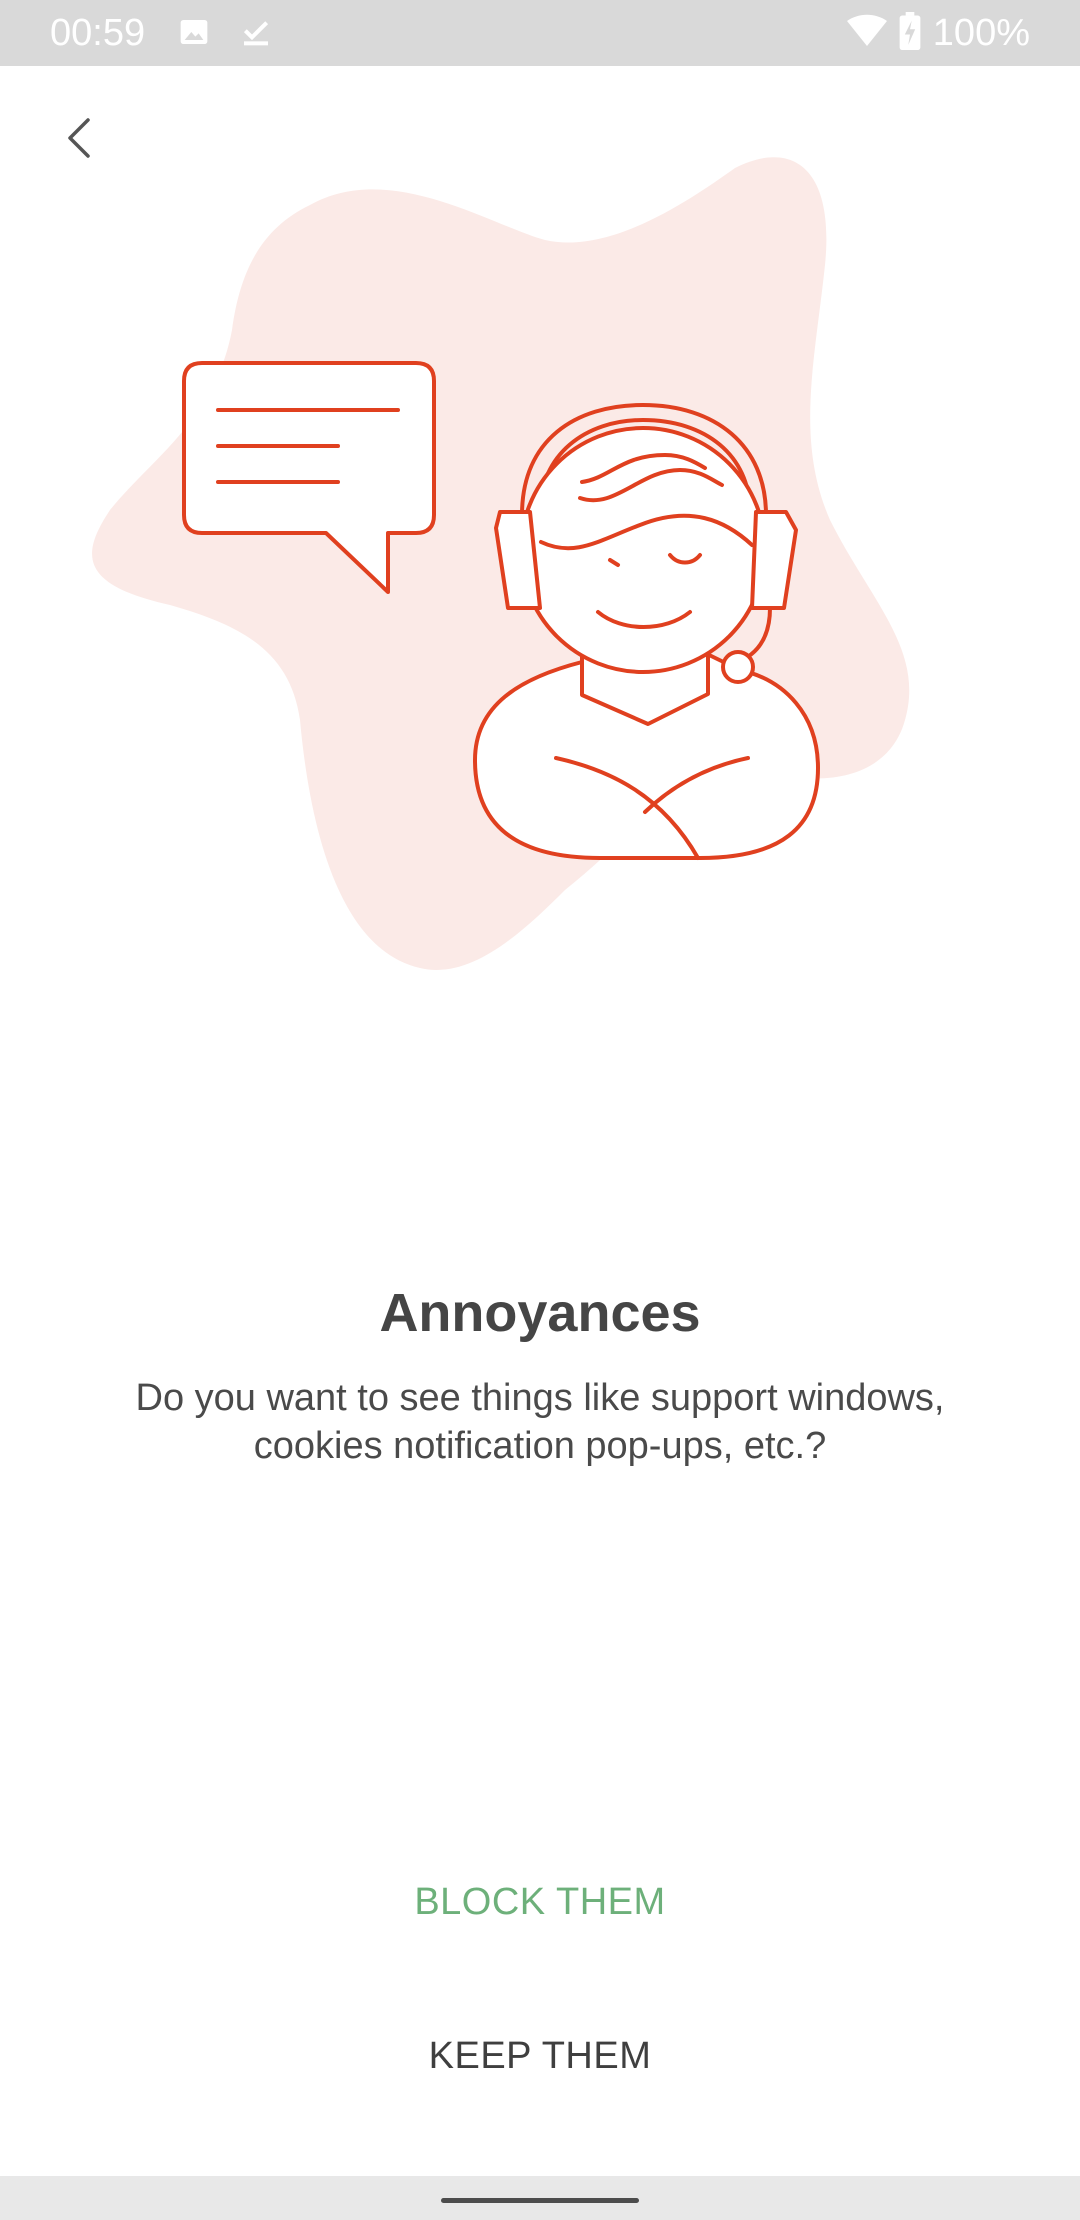 Image resolution: width=1080 pixels, height=2220 pixels. What do you see at coordinates (194, 34) in the screenshot?
I see `image-icon` at bounding box center [194, 34].